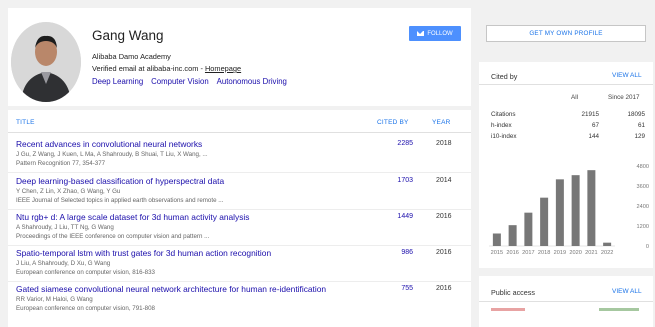  Describe the element at coordinates (239, 132) in the screenshot. I see `header-divider` at that location.